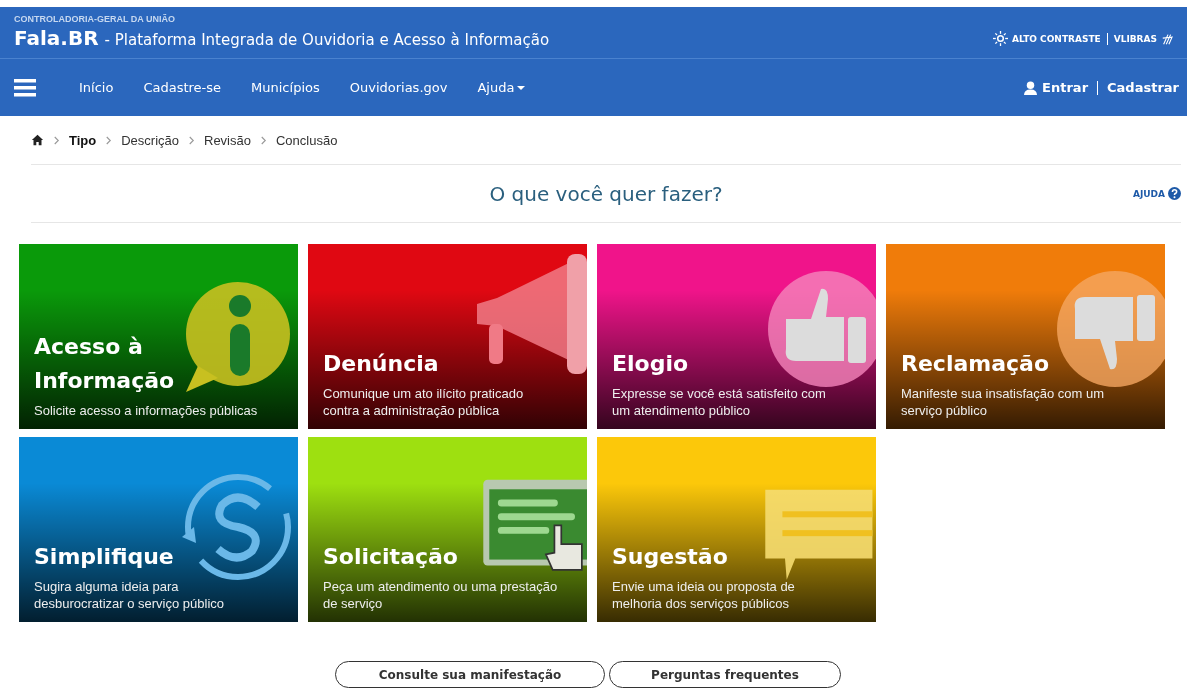  Describe the element at coordinates (1003, 402) in the screenshot. I see `card-description: Manifeste sua insatisfação com um serviço público` at that location.